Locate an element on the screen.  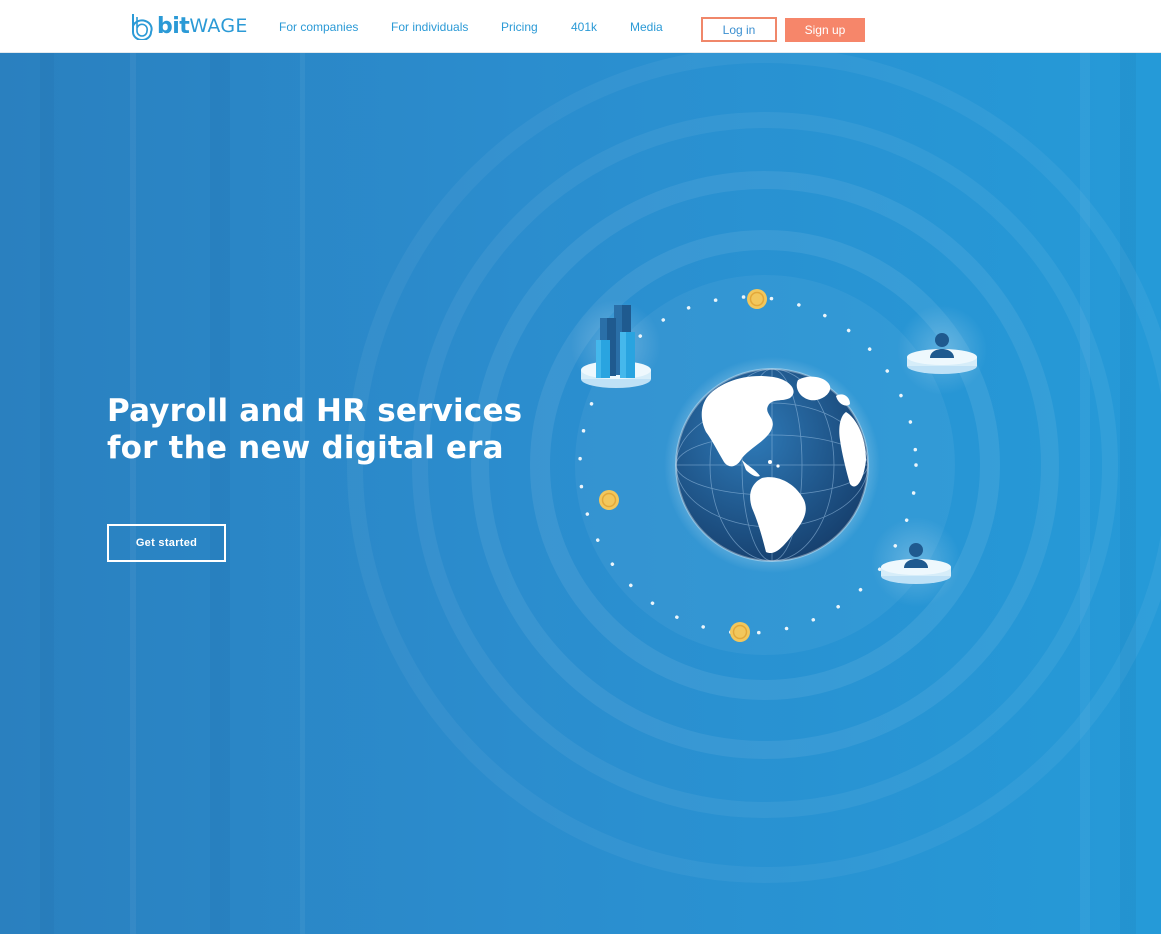
get-started-button: Get started is located at coordinates (166, 543).